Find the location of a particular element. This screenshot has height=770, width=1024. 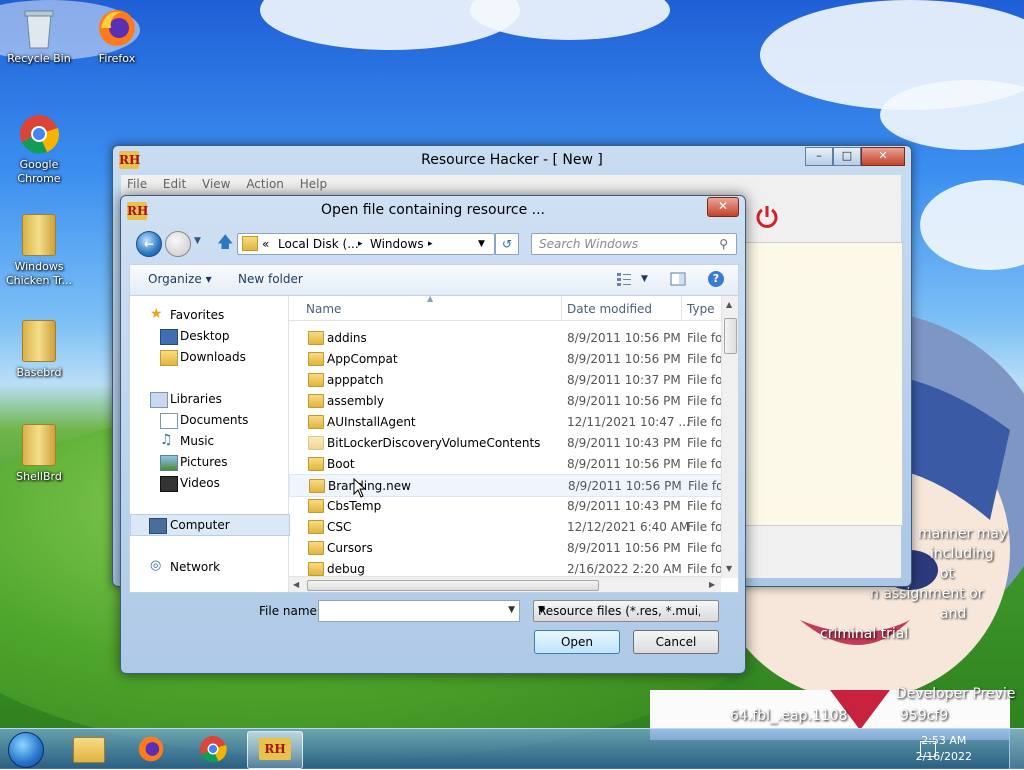

nav-documents: Documents is located at coordinates (209, 420).